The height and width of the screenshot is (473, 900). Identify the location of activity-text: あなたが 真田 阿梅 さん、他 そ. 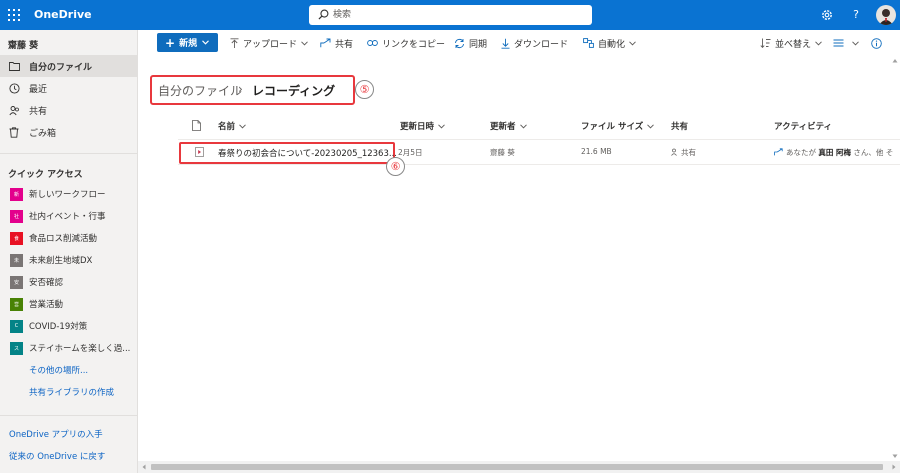
(843, 152).